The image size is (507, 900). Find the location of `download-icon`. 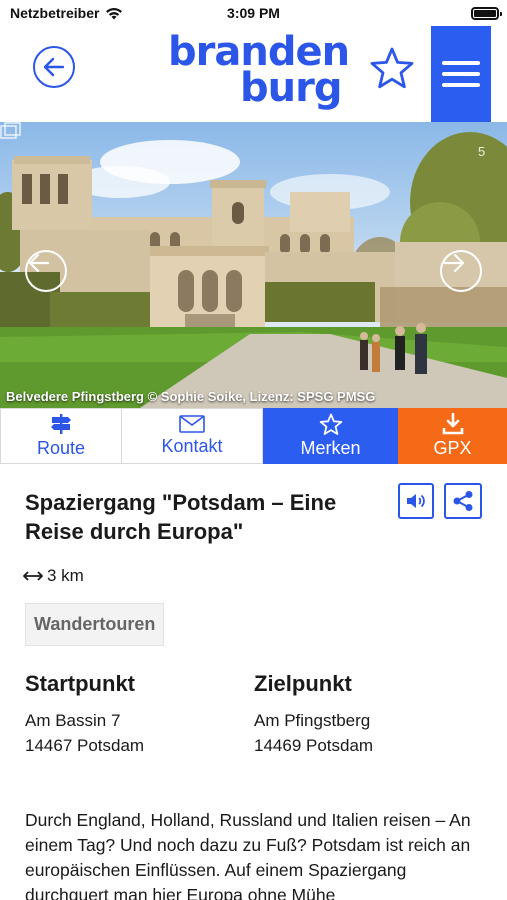

download-icon is located at coordinates (452, 424).